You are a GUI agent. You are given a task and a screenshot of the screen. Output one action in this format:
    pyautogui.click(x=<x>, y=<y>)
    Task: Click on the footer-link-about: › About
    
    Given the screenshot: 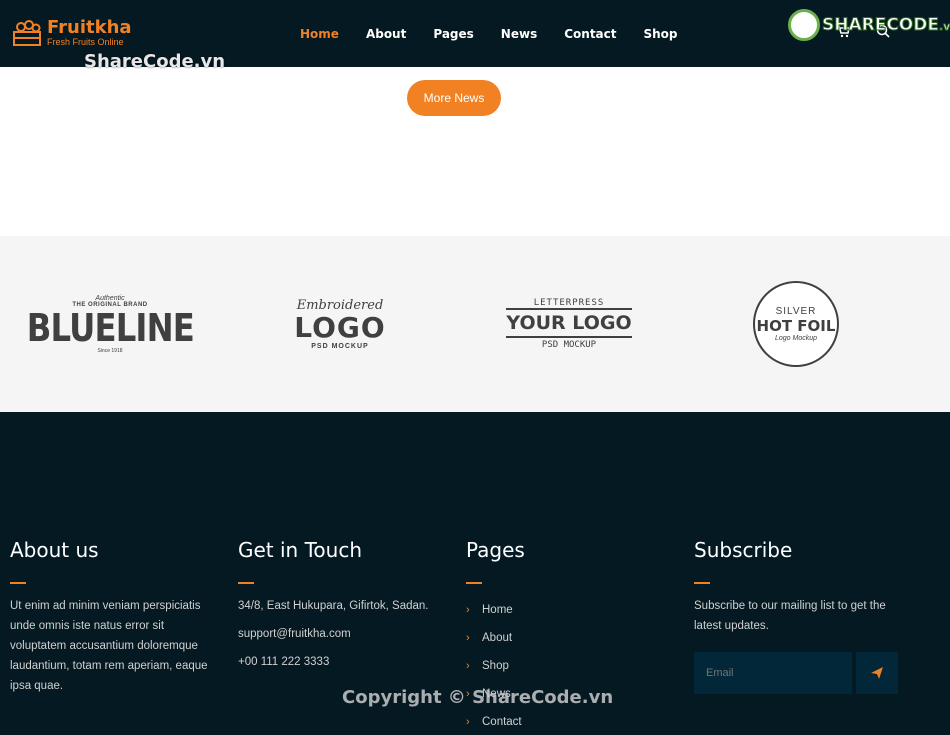 What is the action you would take?
    pyautogui.click(x=495, y=638)
    